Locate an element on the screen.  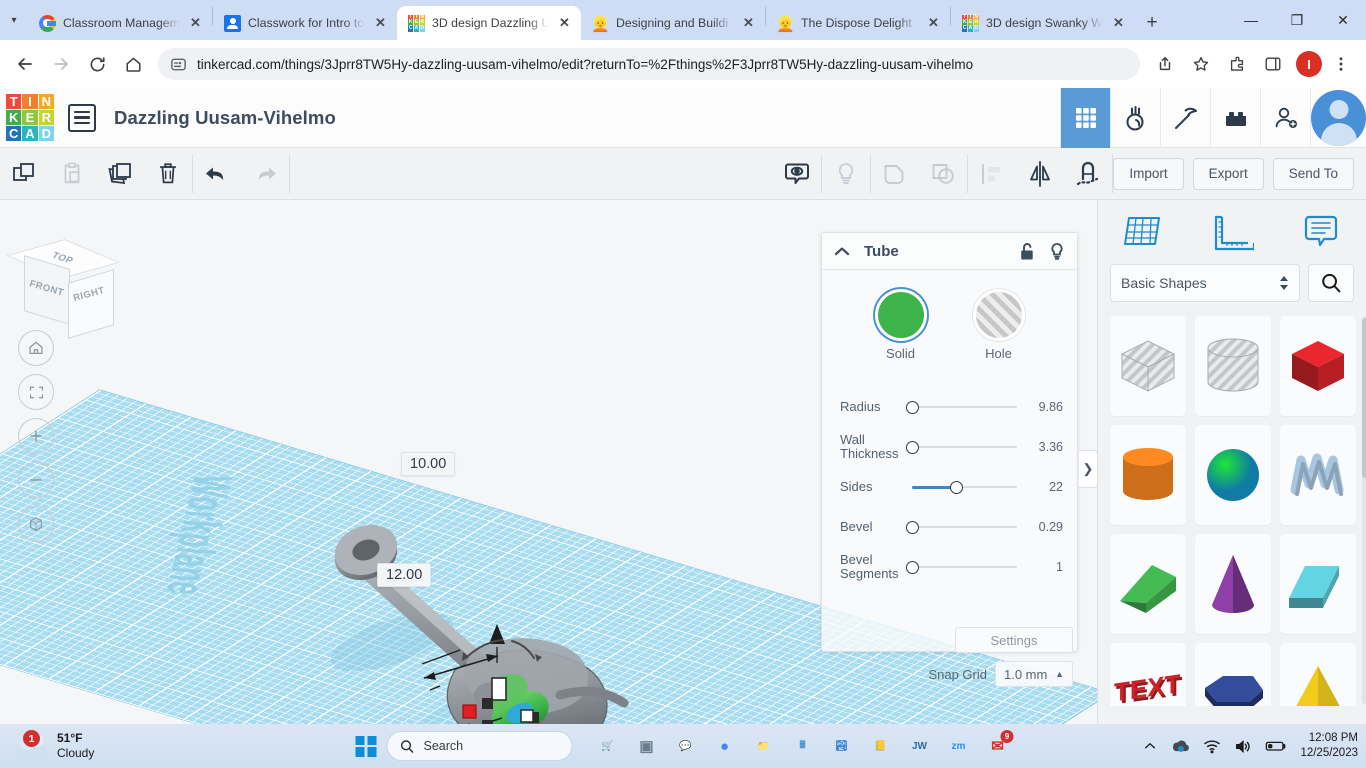
show-hide-view-icon is located at coordinates (797, 174).